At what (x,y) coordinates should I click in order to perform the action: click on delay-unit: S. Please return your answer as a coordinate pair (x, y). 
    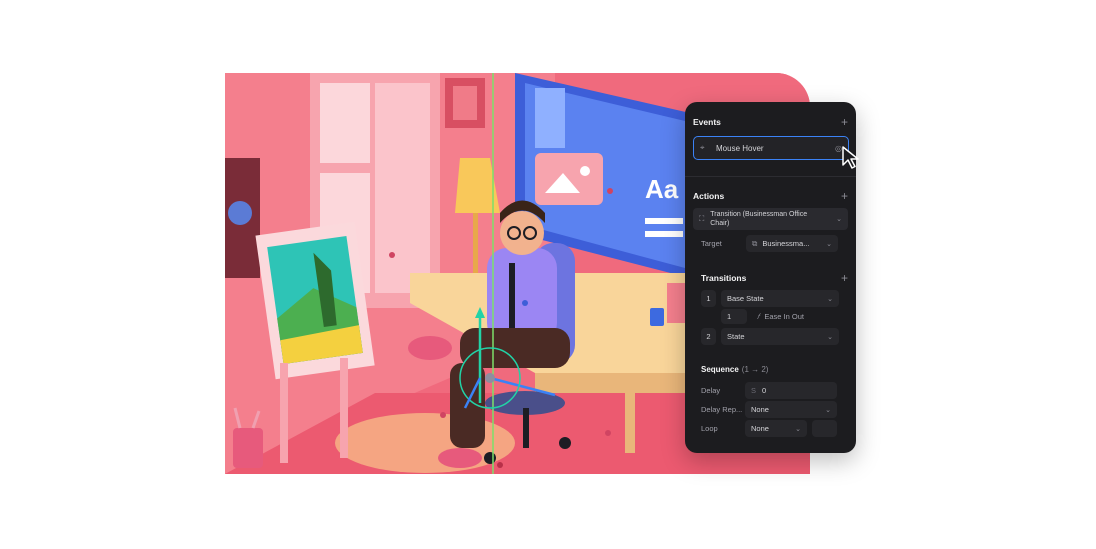
    Looking at the image, I should click on (754, 390).